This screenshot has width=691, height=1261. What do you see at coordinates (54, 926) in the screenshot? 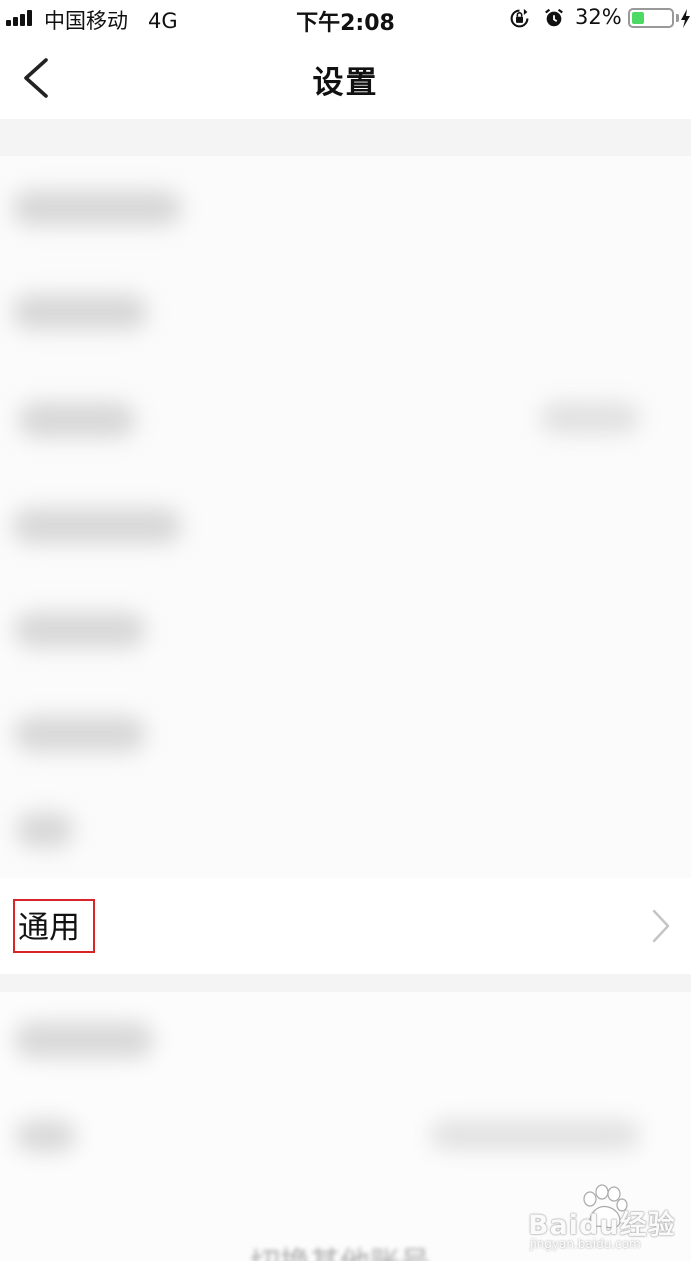
I see `highlight-box` at bounding box center [54, 926].